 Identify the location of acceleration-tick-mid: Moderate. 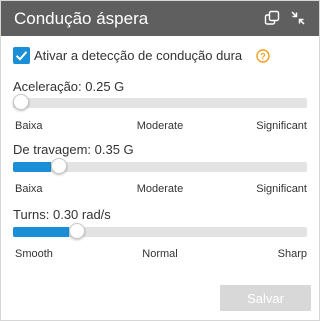
(160, 126).